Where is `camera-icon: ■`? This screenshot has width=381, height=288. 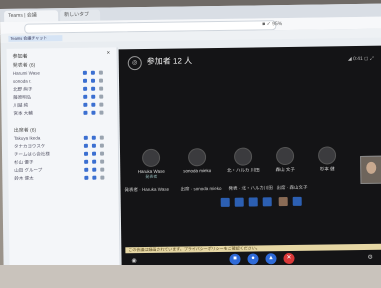 camera-icon: ■ is located at coordinates (235, 259).